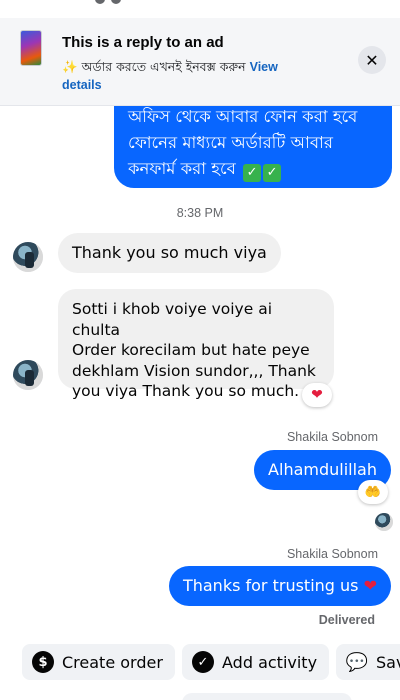 The width and height of the screenshot is (400, 700). I want to click on message-line: অফিস থেকে আবার ফোন করা হবে, so click(243, 116).